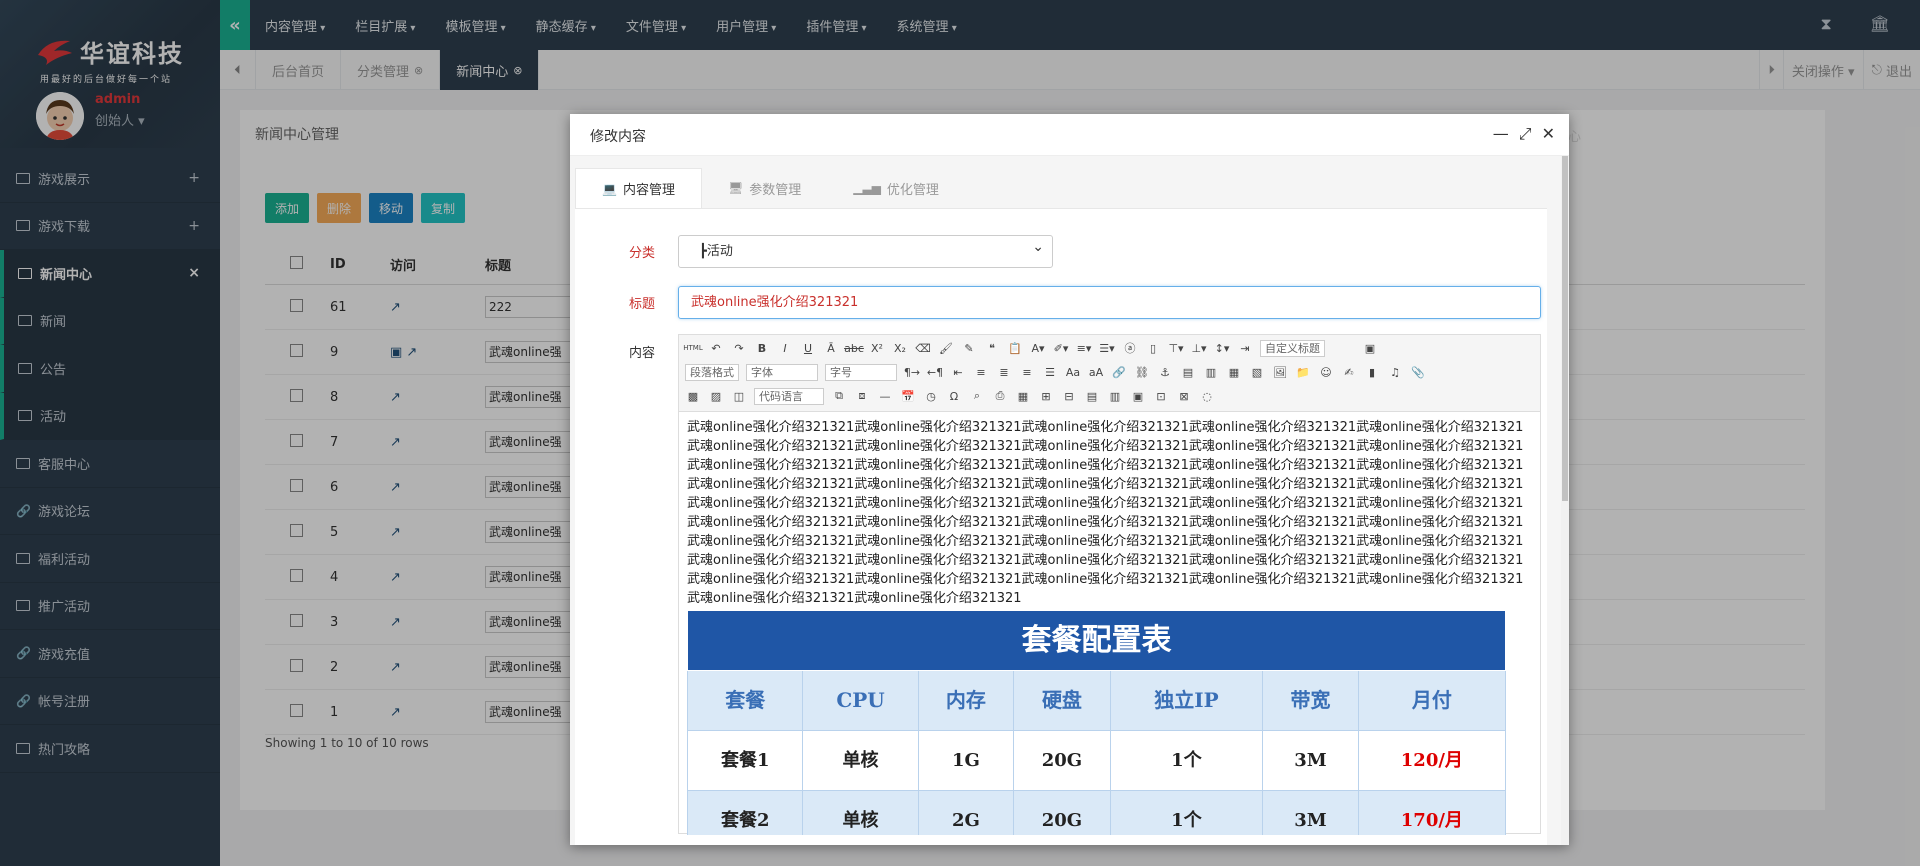 The image size is (1920, 866). I want to click on insert-col-icon: ⊟, so click(1069, 396).